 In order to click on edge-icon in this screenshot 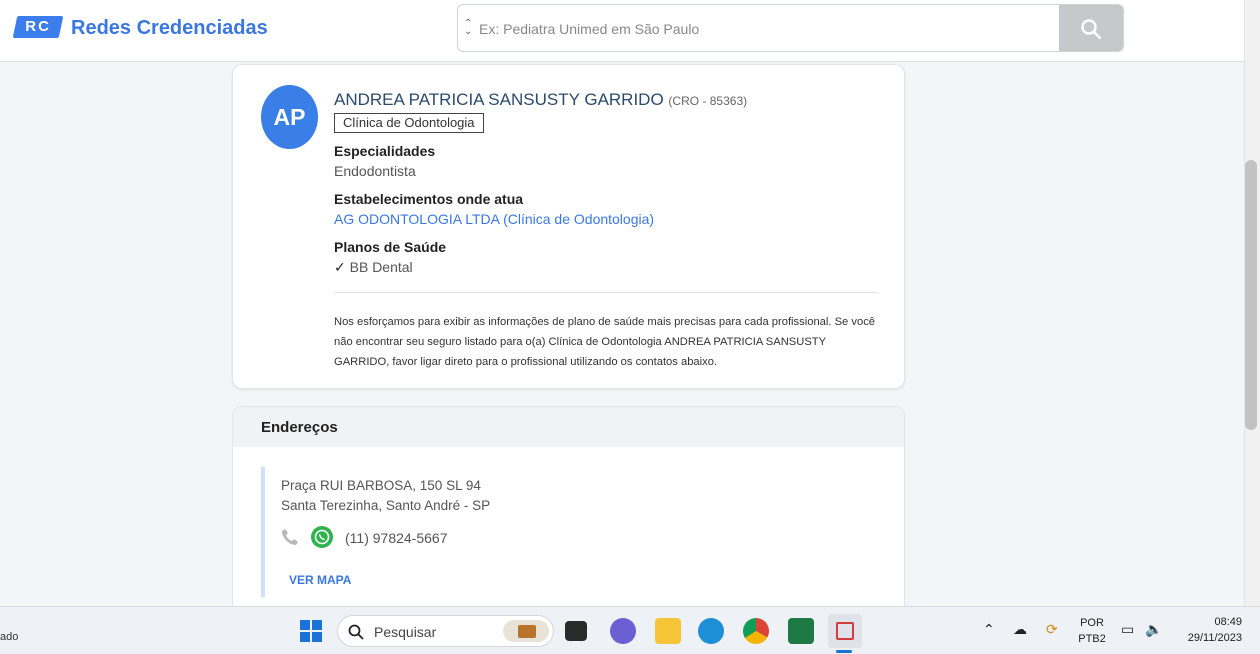, I will do `click(711, 631)`.